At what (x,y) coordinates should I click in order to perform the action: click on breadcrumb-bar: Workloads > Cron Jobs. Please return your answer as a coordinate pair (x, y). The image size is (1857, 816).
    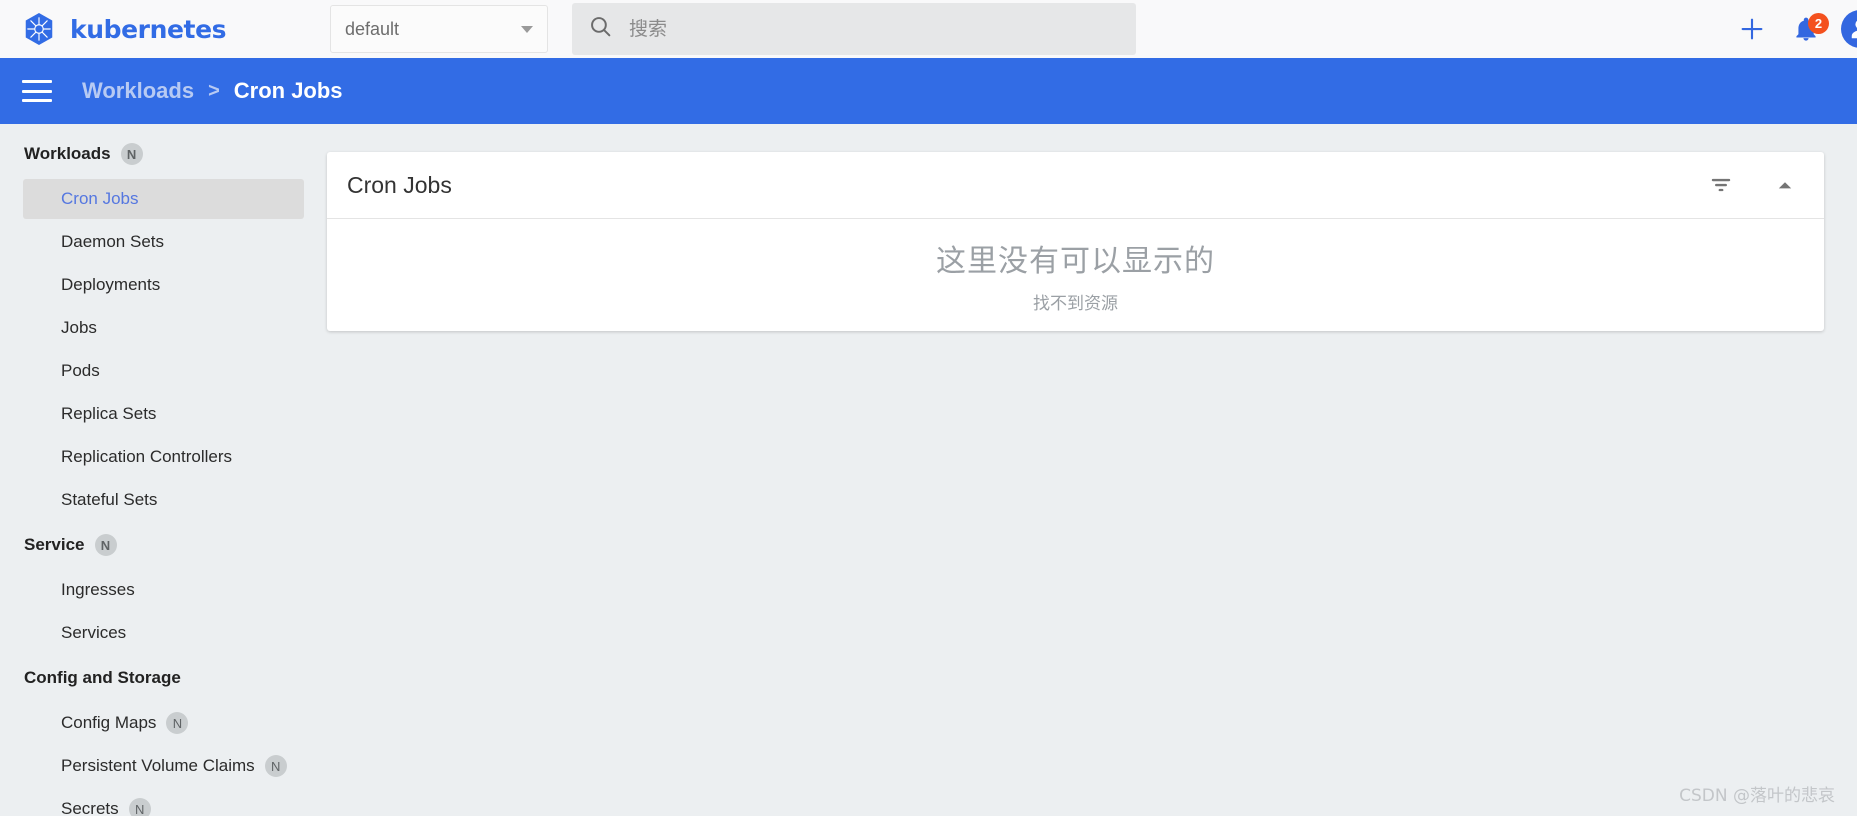
    Looking at the image, I should click on (928, 91).